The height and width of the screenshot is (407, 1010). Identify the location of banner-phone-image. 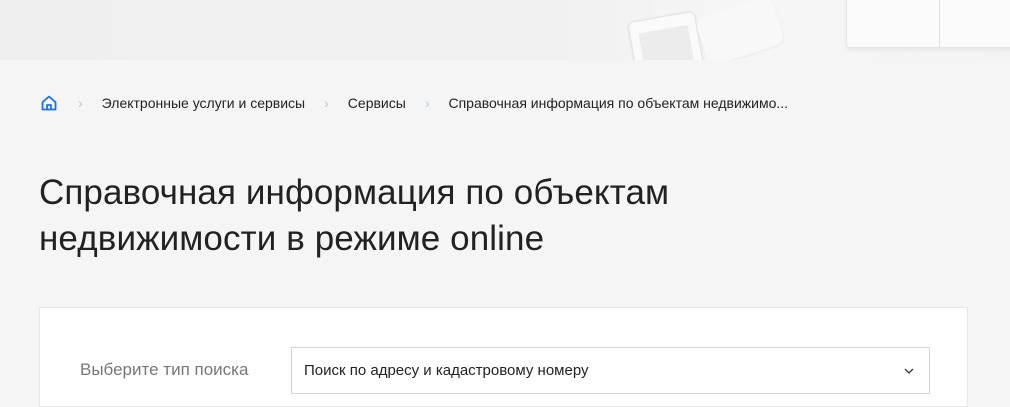
(666, 35).